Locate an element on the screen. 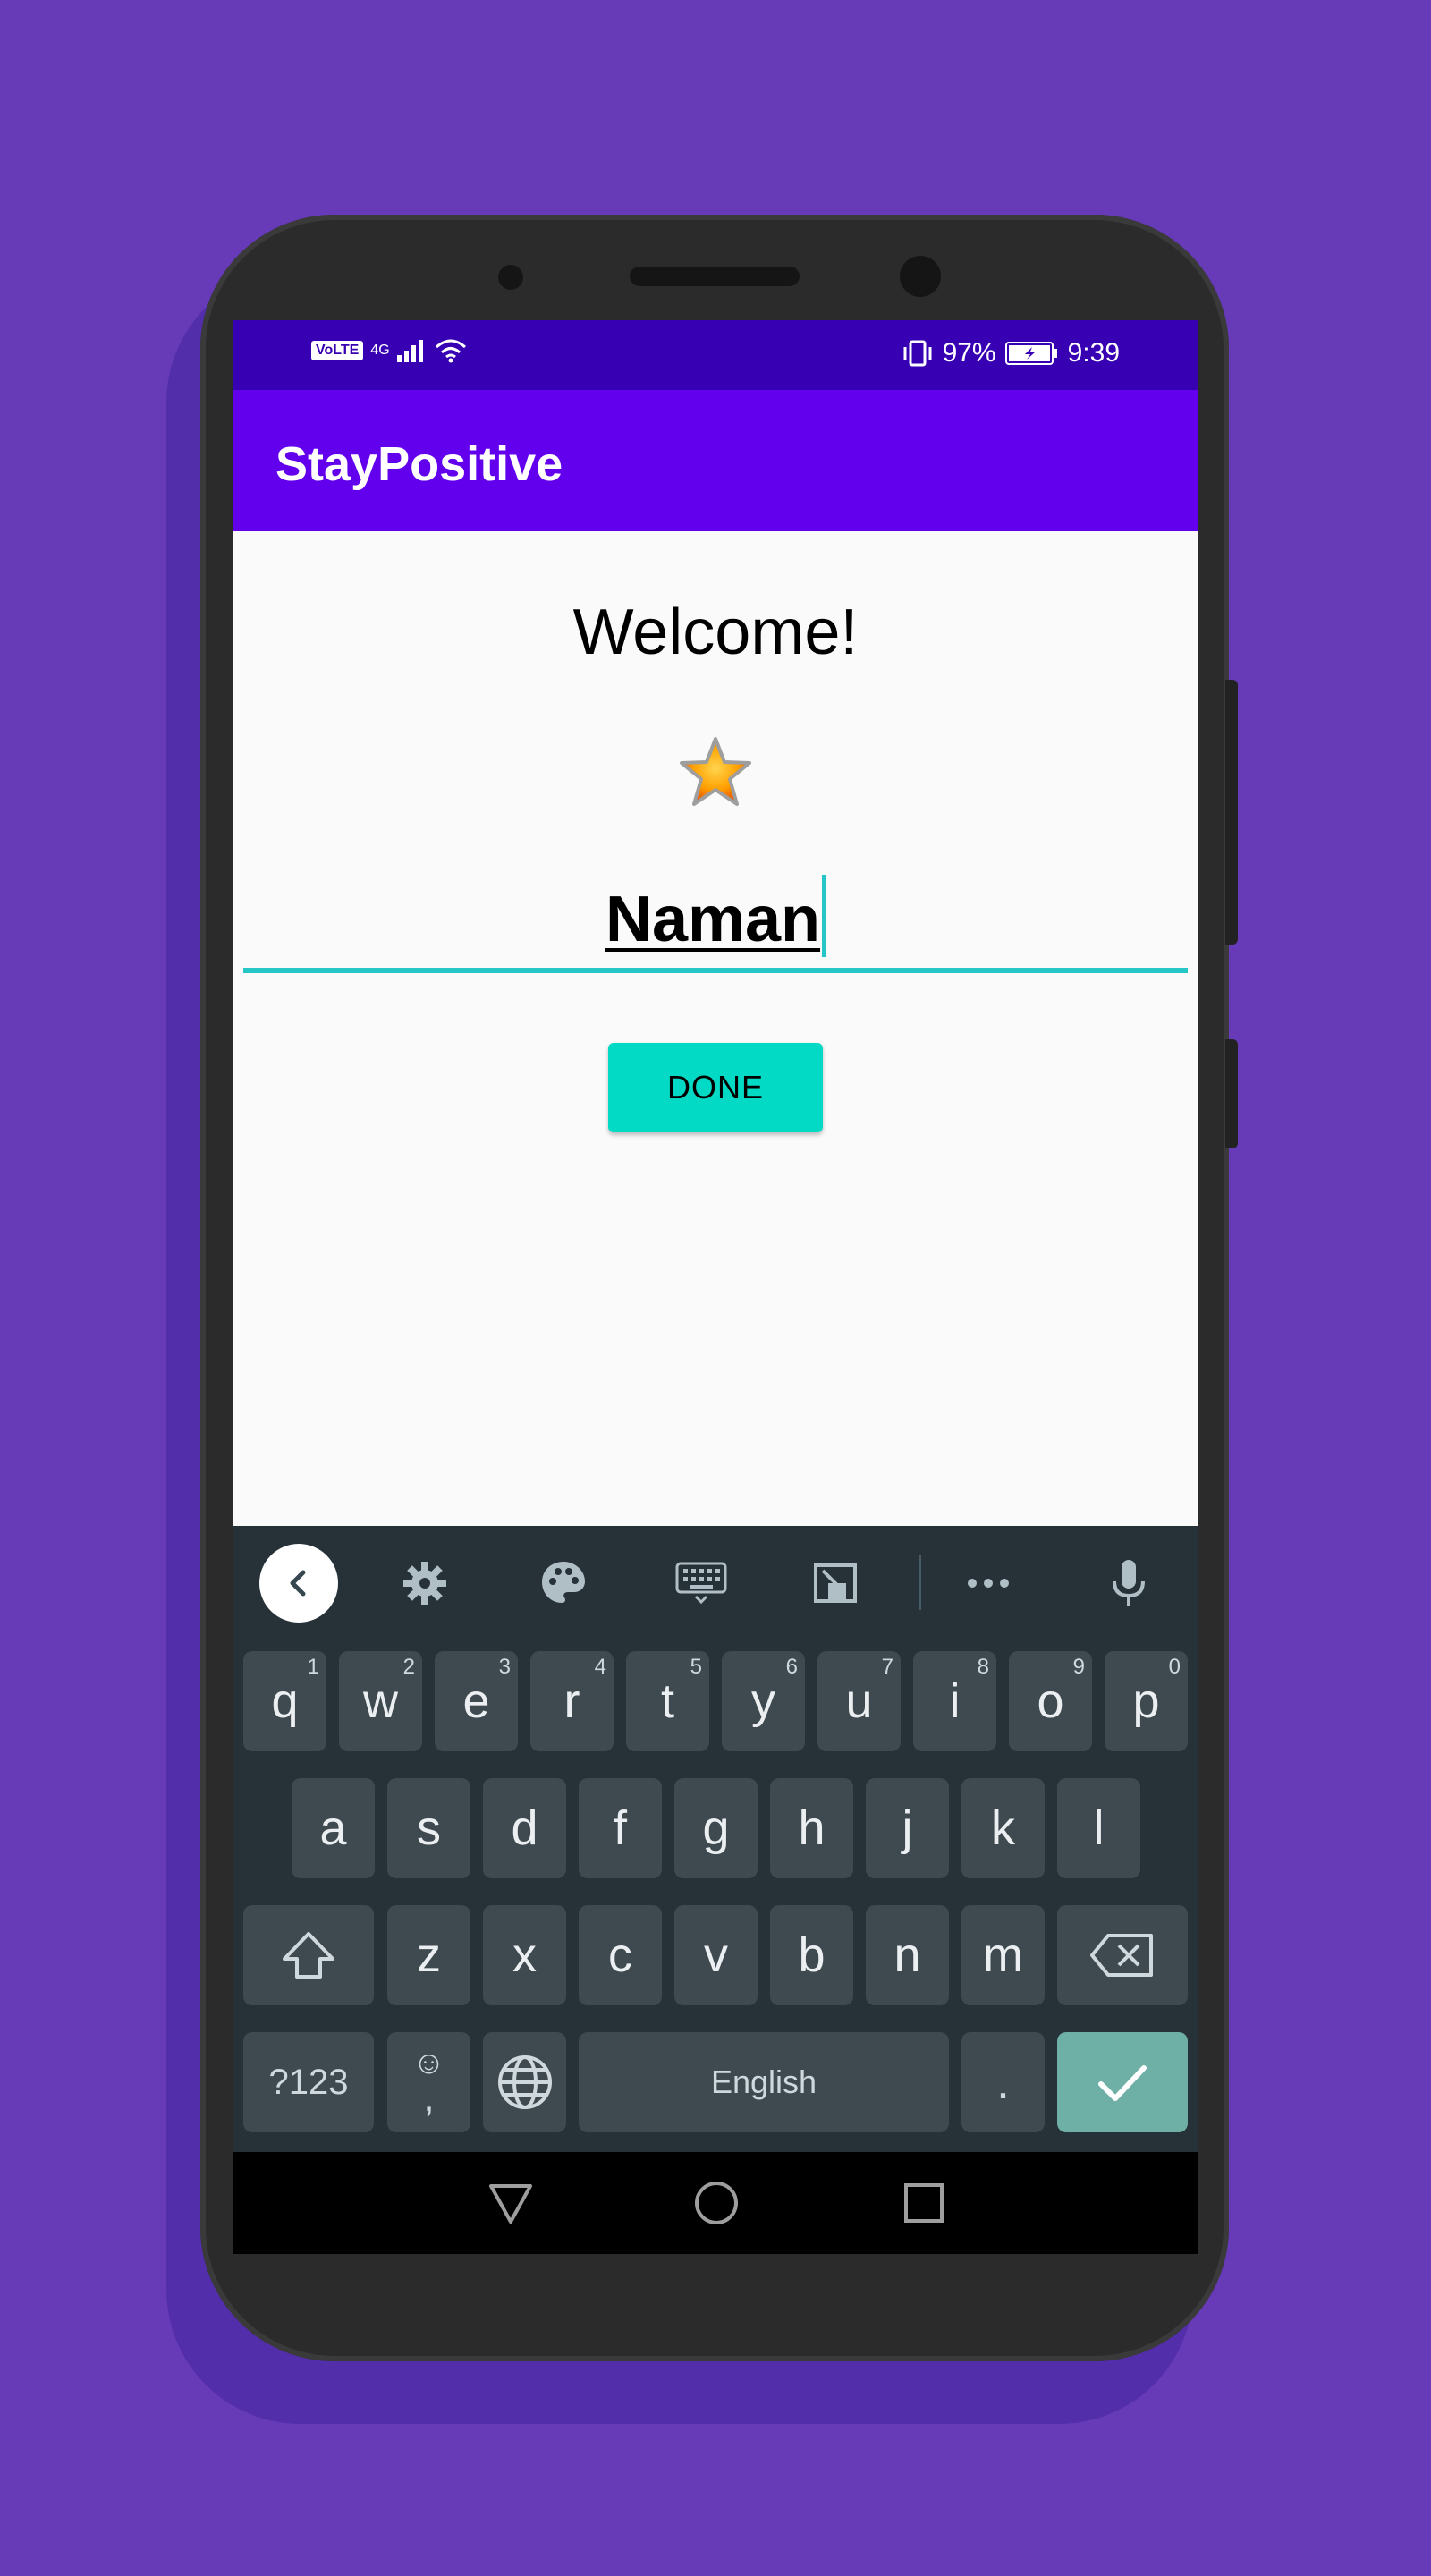 The width and height of the screenshot is (1431, 2576). microphone-icon is located at coordinates (1129, 1583).